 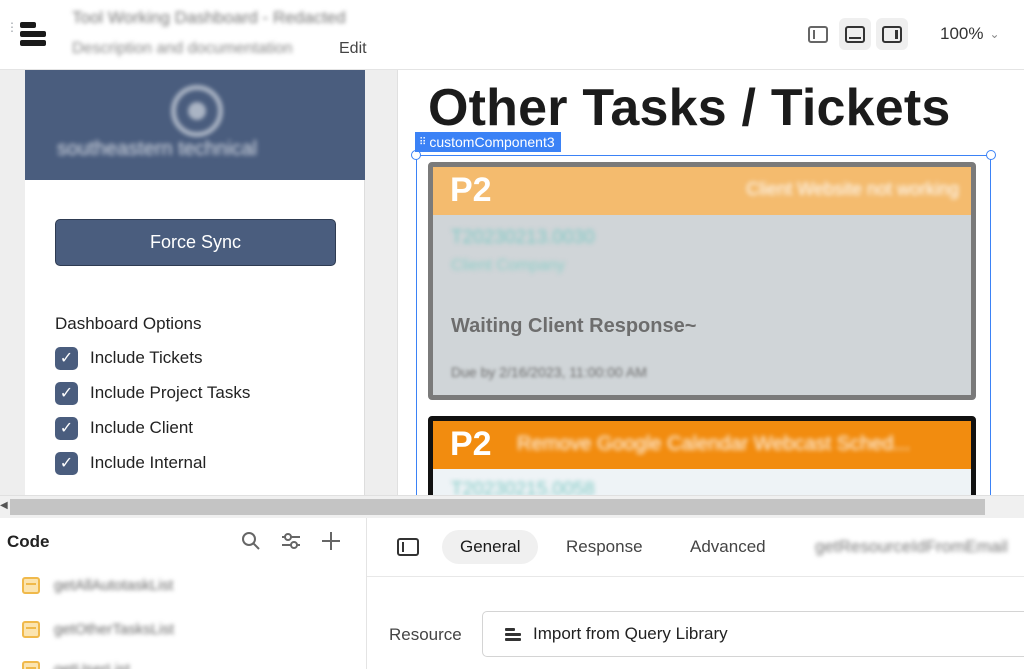 What do you see at coordinates (497, 507) in the screenshot?
I see `scrollbar-thumb` at bounding box center [497, 507].